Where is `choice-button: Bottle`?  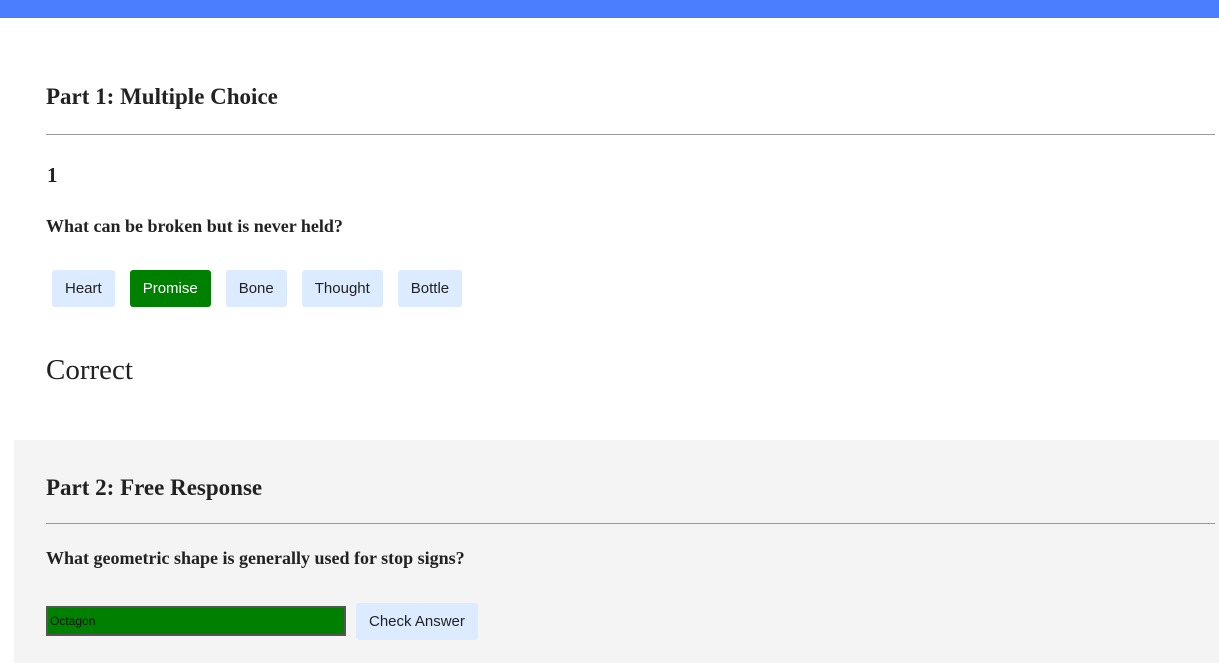
choice-button: Bottle is located at coordinates (430, 288).